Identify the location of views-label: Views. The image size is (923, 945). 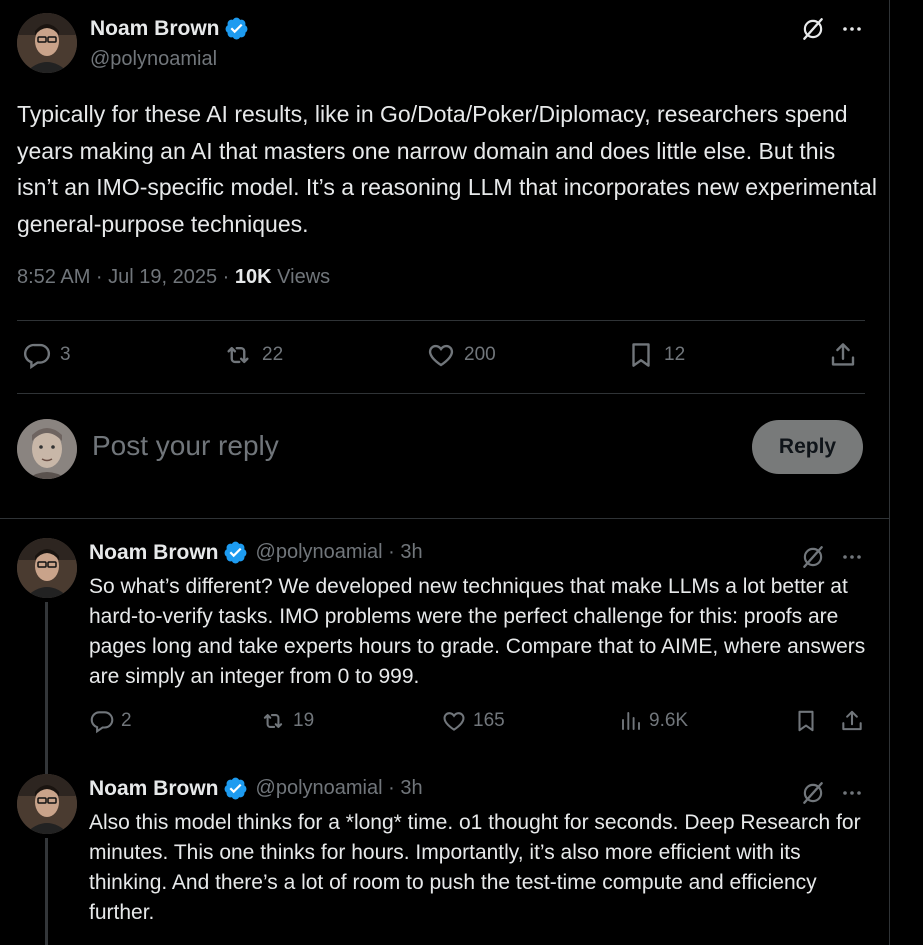
(301, 277).